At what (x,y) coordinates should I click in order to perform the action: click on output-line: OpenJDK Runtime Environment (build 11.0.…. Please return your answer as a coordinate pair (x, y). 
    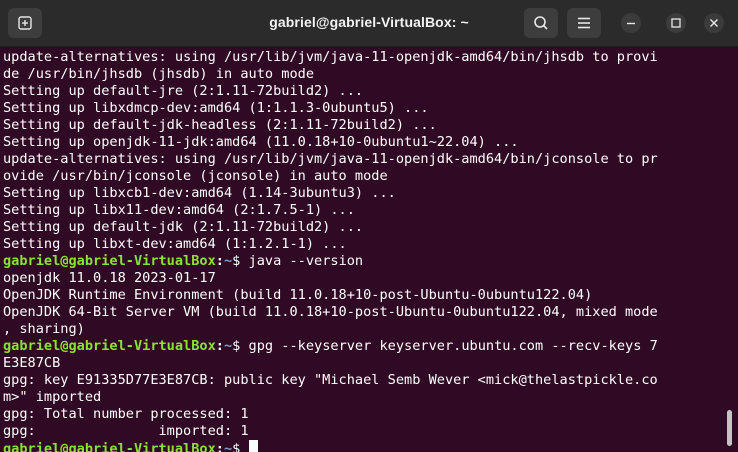
    Looking at the image, I should click on (298, 295).